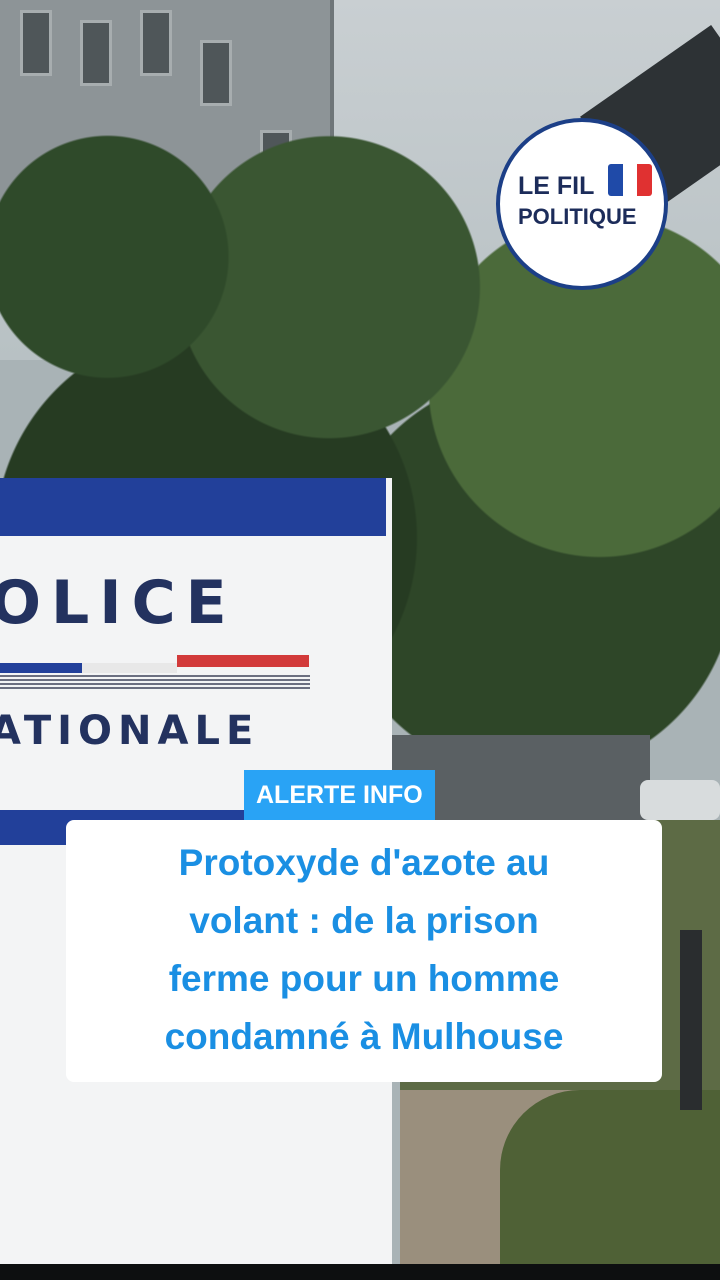 Image resolution: width=720 pixels, height=1280 pixels. What do you see at coordinates (129, 668) in the screenshot?
I see `sign-flag-white` at bounding box center [129, 668].